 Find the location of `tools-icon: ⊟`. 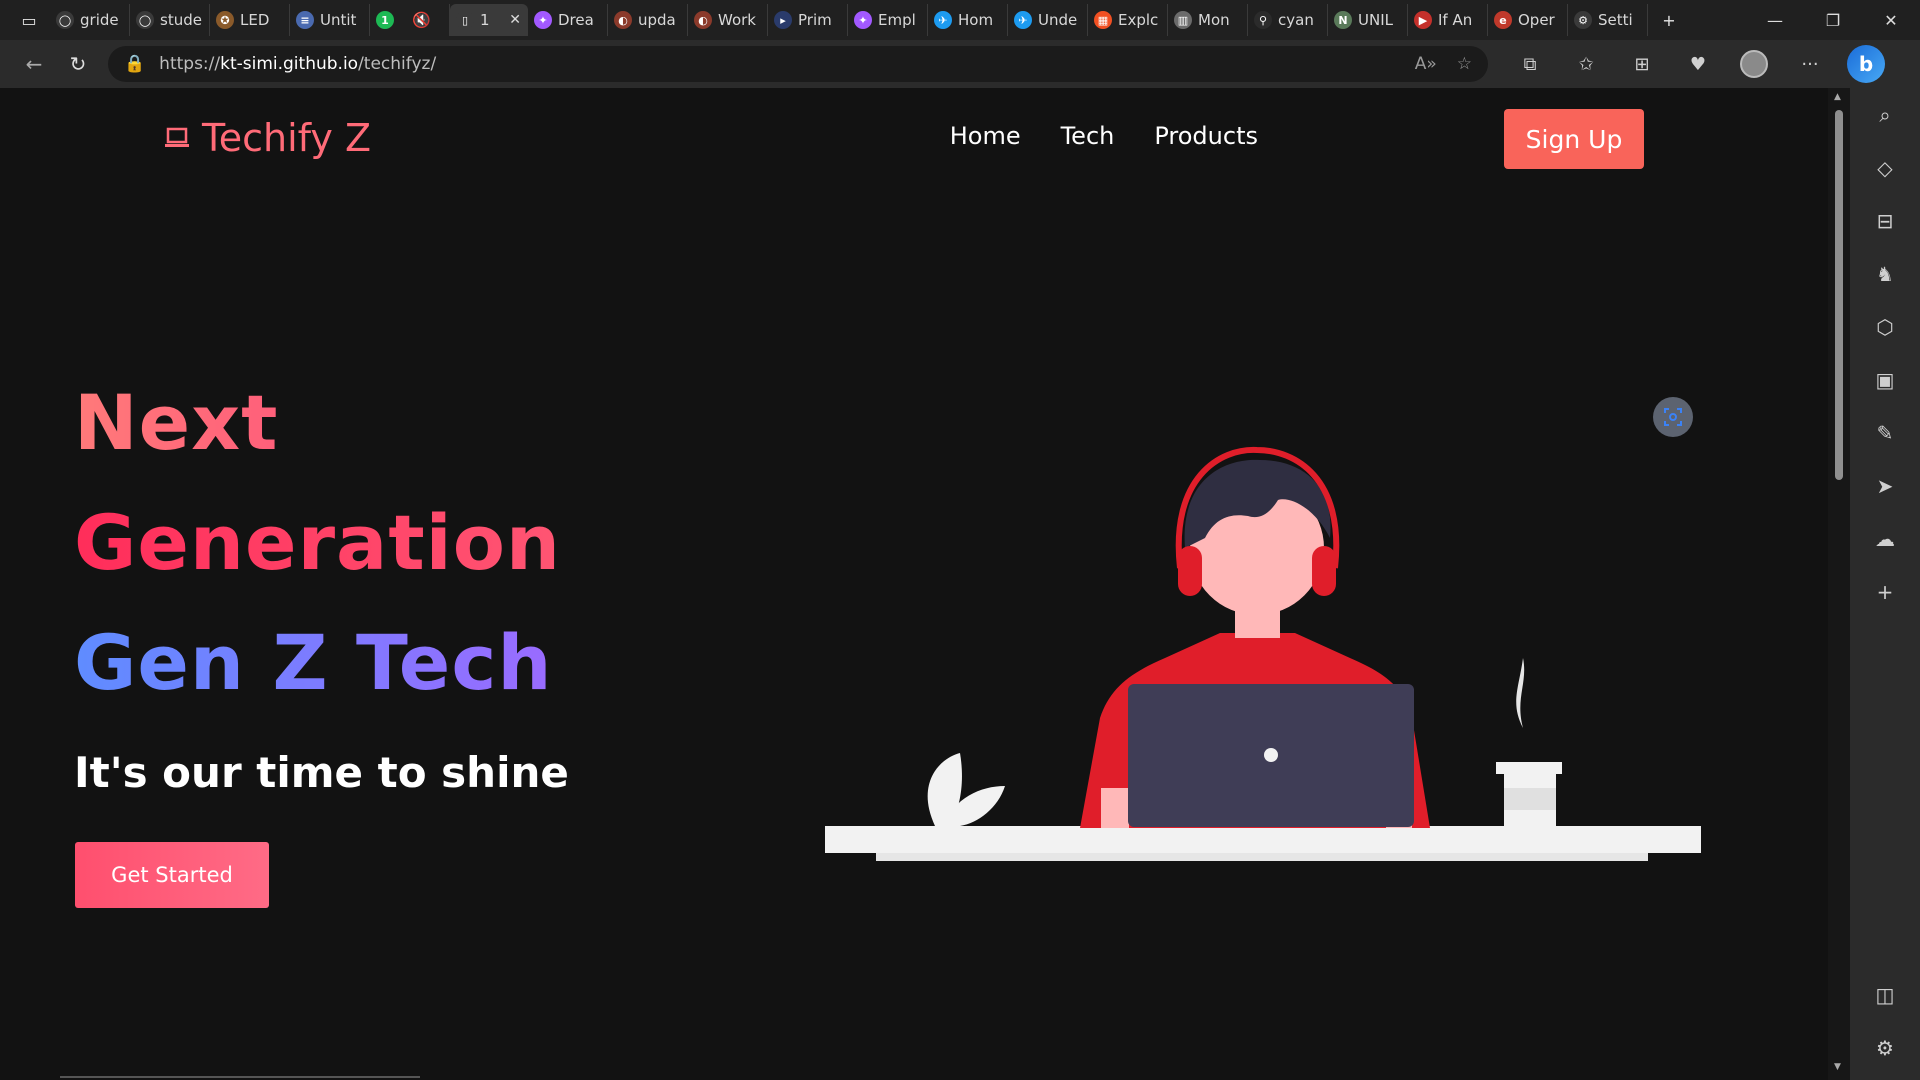

tools-icon: ⊟ is located at coordinates (1885, 220).